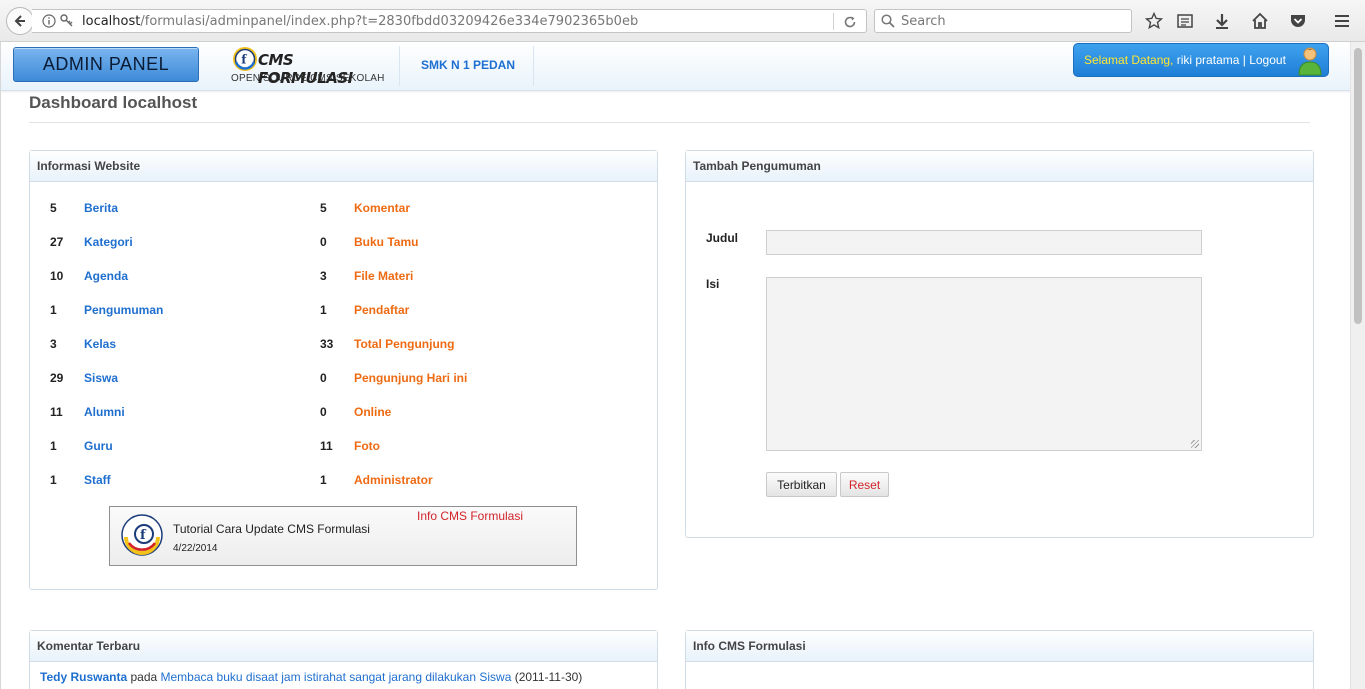 The image size is (1365, 689). Describe the element at coordinates (144, 677) in the screenshot. I see `comment-connector: pada` at that location.